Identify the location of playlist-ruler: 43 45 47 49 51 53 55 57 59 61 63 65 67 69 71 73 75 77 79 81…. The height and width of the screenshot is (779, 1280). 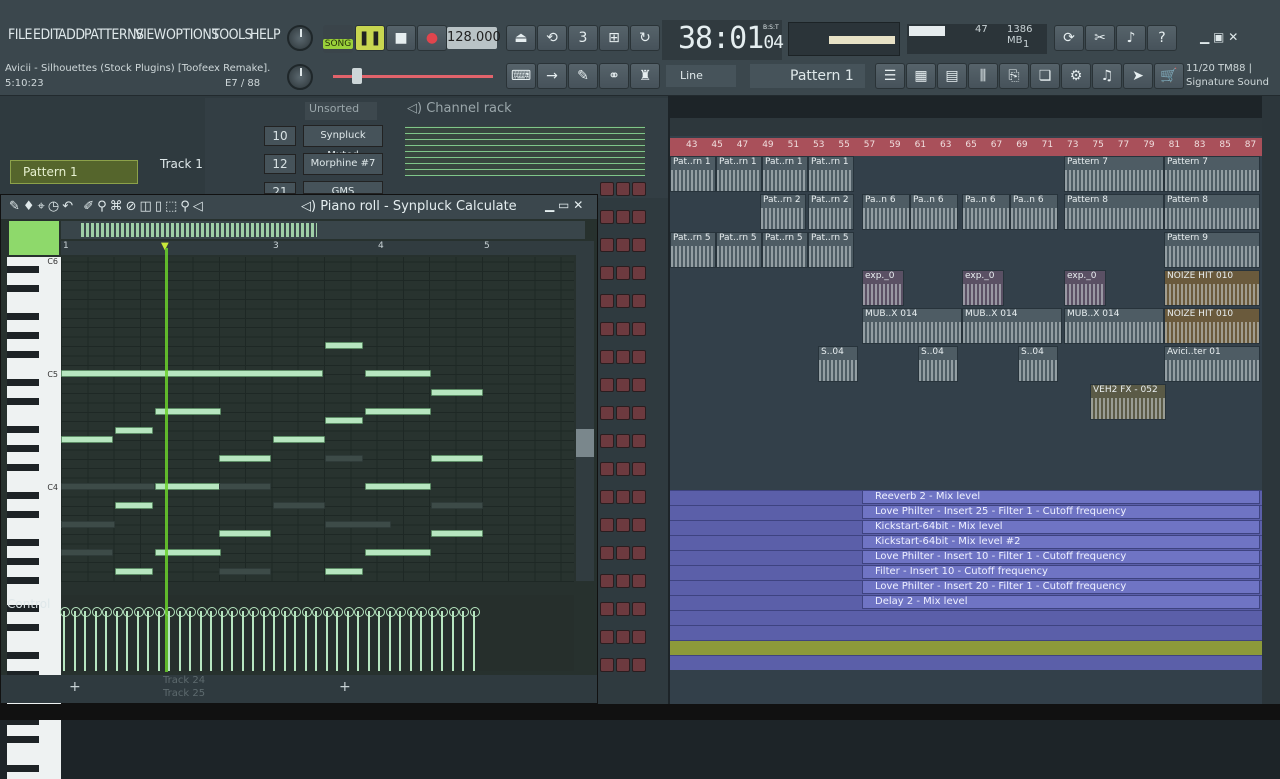
(966, 147).